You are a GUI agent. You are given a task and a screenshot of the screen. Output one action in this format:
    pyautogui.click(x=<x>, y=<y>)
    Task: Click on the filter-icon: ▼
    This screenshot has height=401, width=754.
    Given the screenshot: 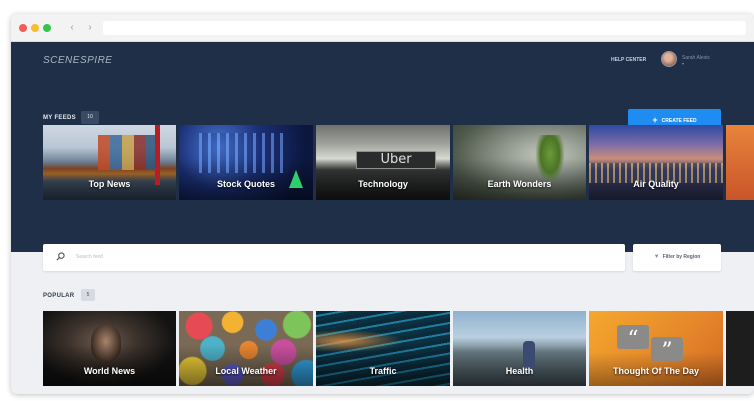 What is the action you would take?
    pyautogui.click(x=656, y=257)
    